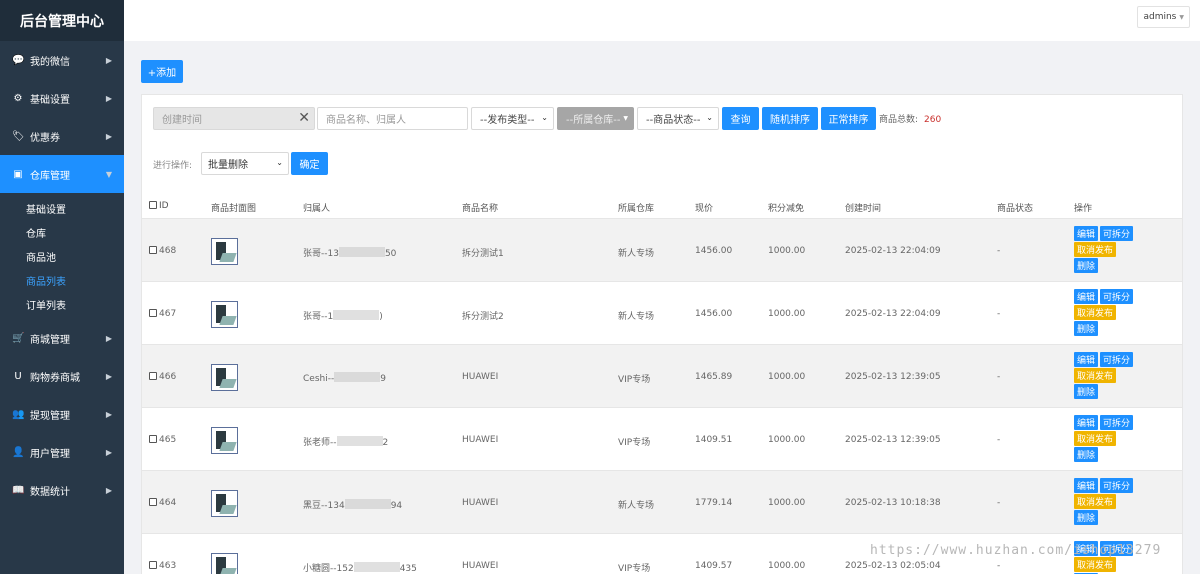 This screenshot has width=1200, height=574. I want to click on cell-id: 464, so click(162, 503).